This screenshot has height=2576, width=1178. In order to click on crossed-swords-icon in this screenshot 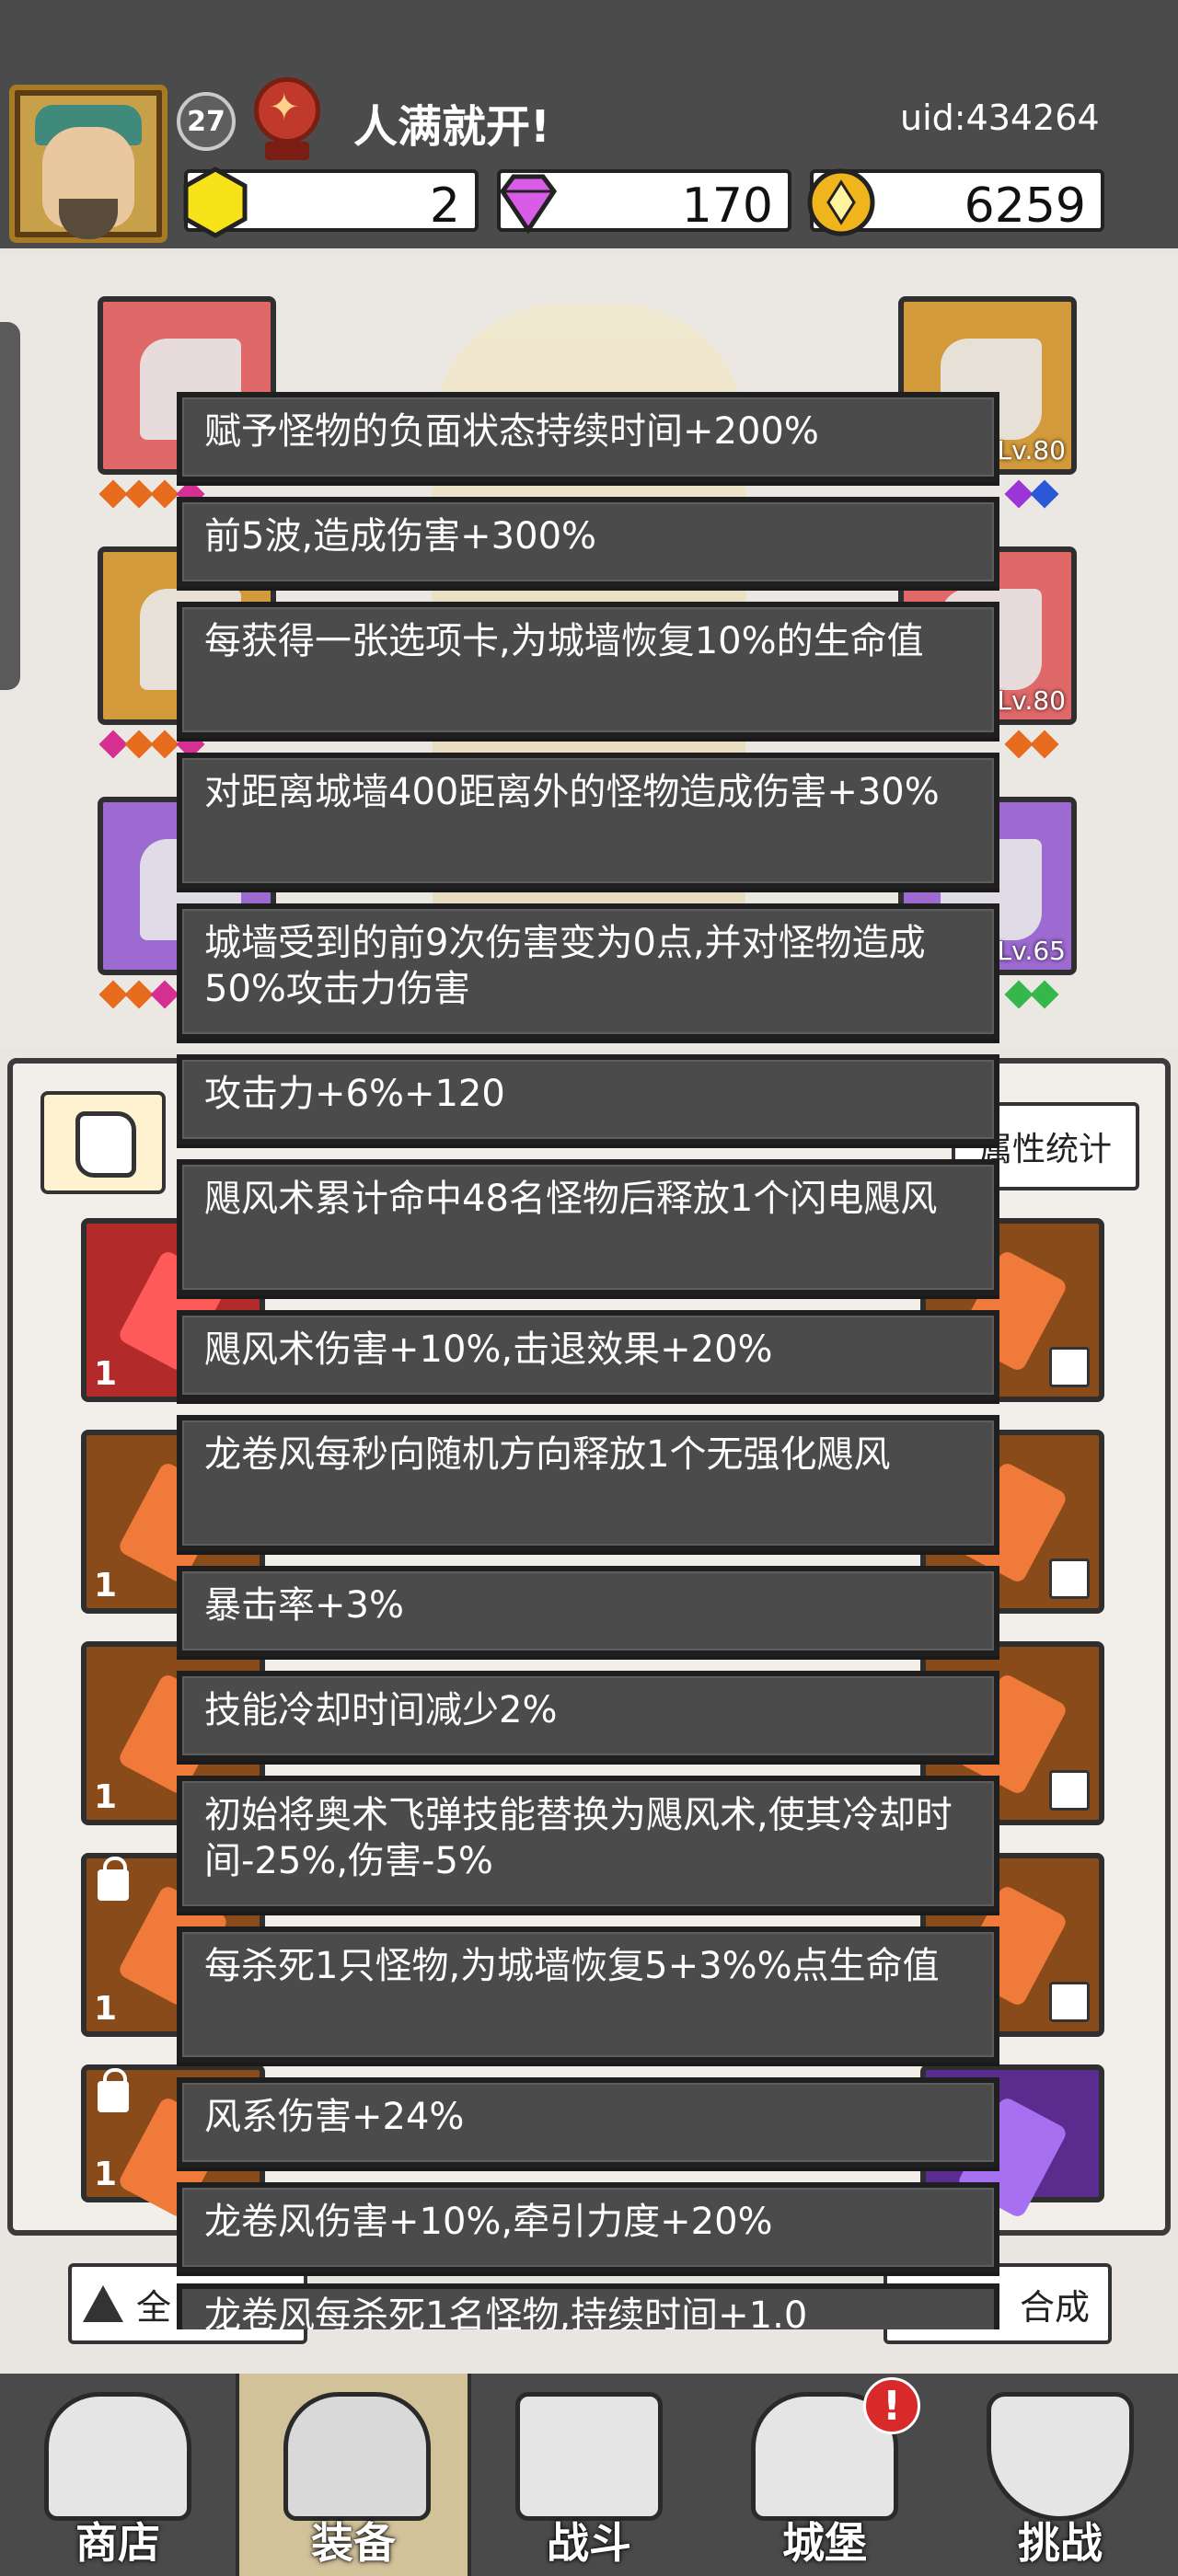, I will do `click(589, 2456)`.